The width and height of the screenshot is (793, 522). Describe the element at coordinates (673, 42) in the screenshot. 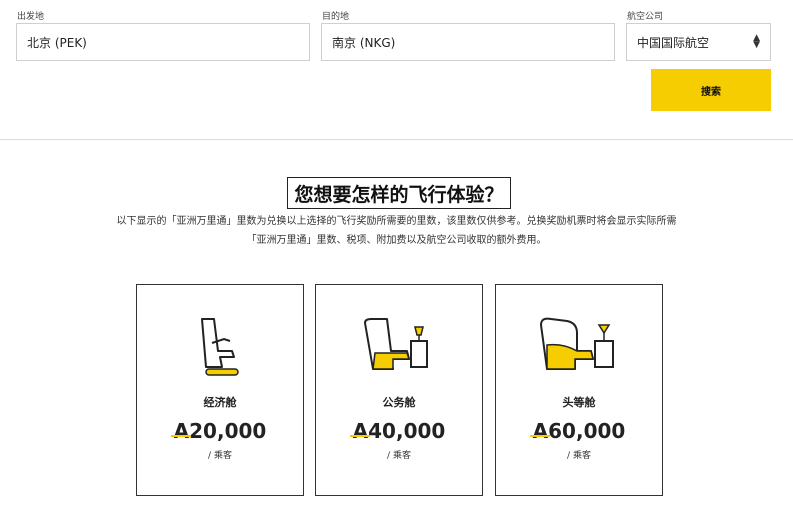

I see `airline-value: 中国国际航空` at that location.